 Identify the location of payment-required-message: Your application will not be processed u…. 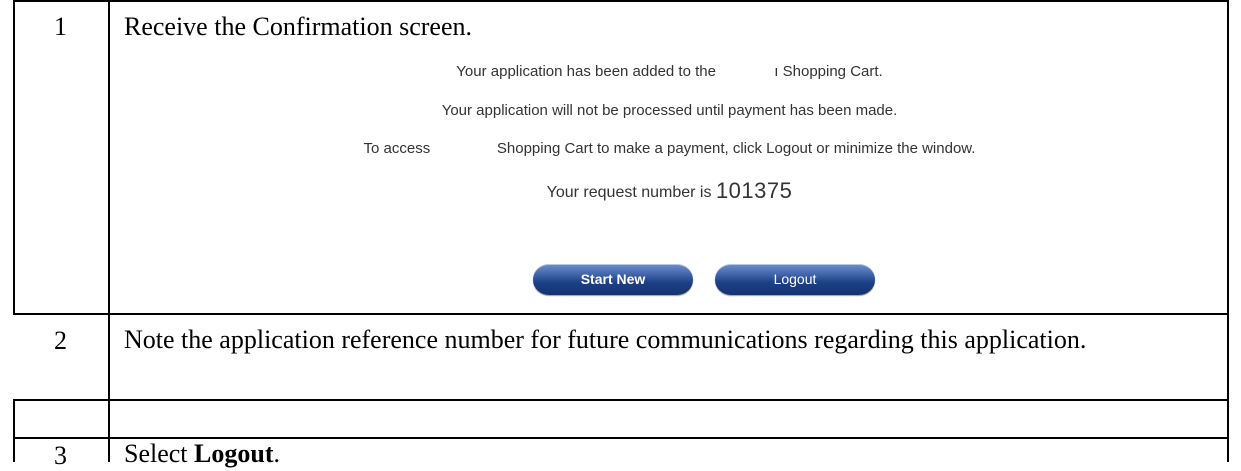
(669, 110).